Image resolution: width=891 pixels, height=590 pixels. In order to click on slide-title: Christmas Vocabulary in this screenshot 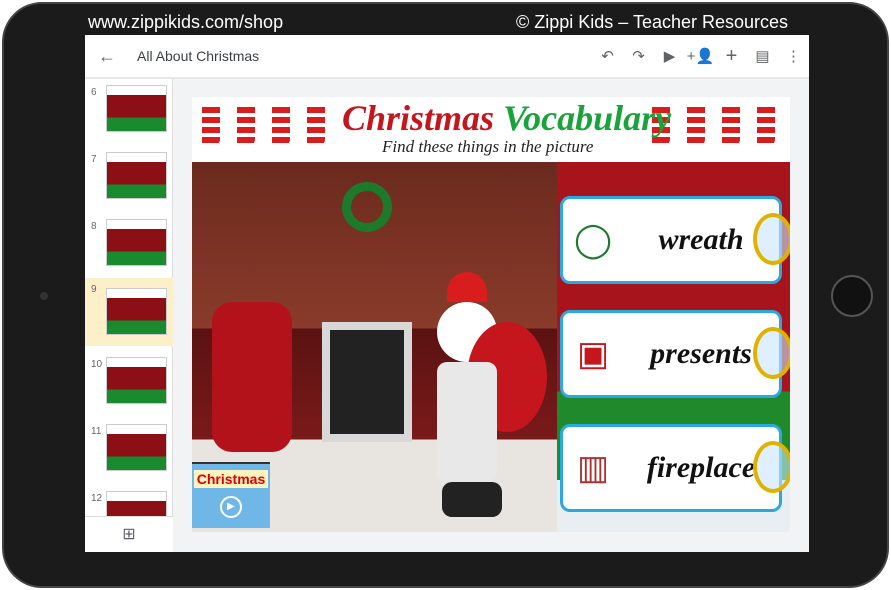, I will do `click(506, 118)`.